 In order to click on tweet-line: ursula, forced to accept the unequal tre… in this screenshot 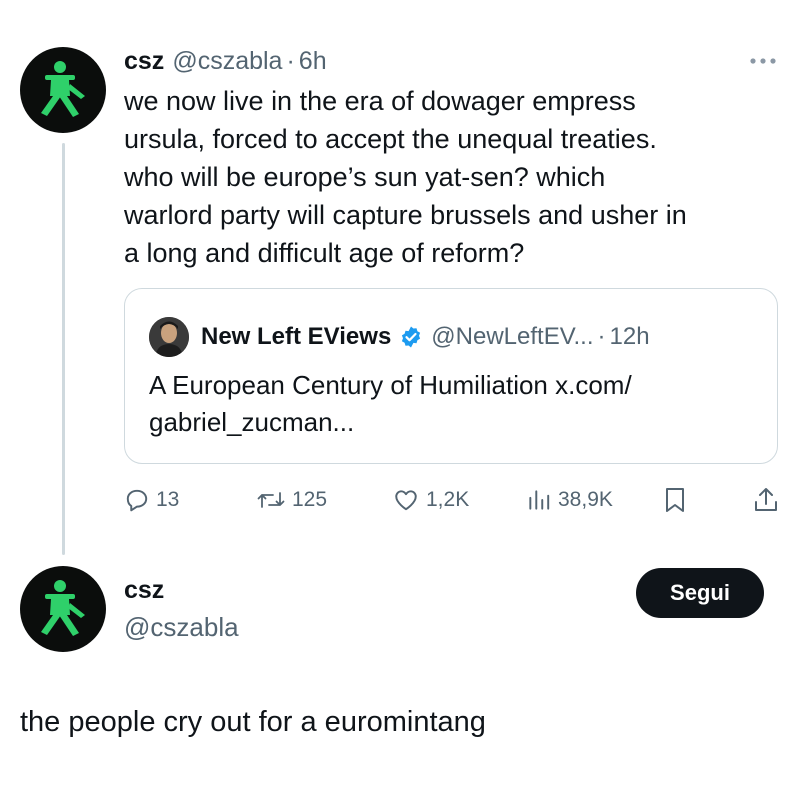, I will do `click(390, 139)`.